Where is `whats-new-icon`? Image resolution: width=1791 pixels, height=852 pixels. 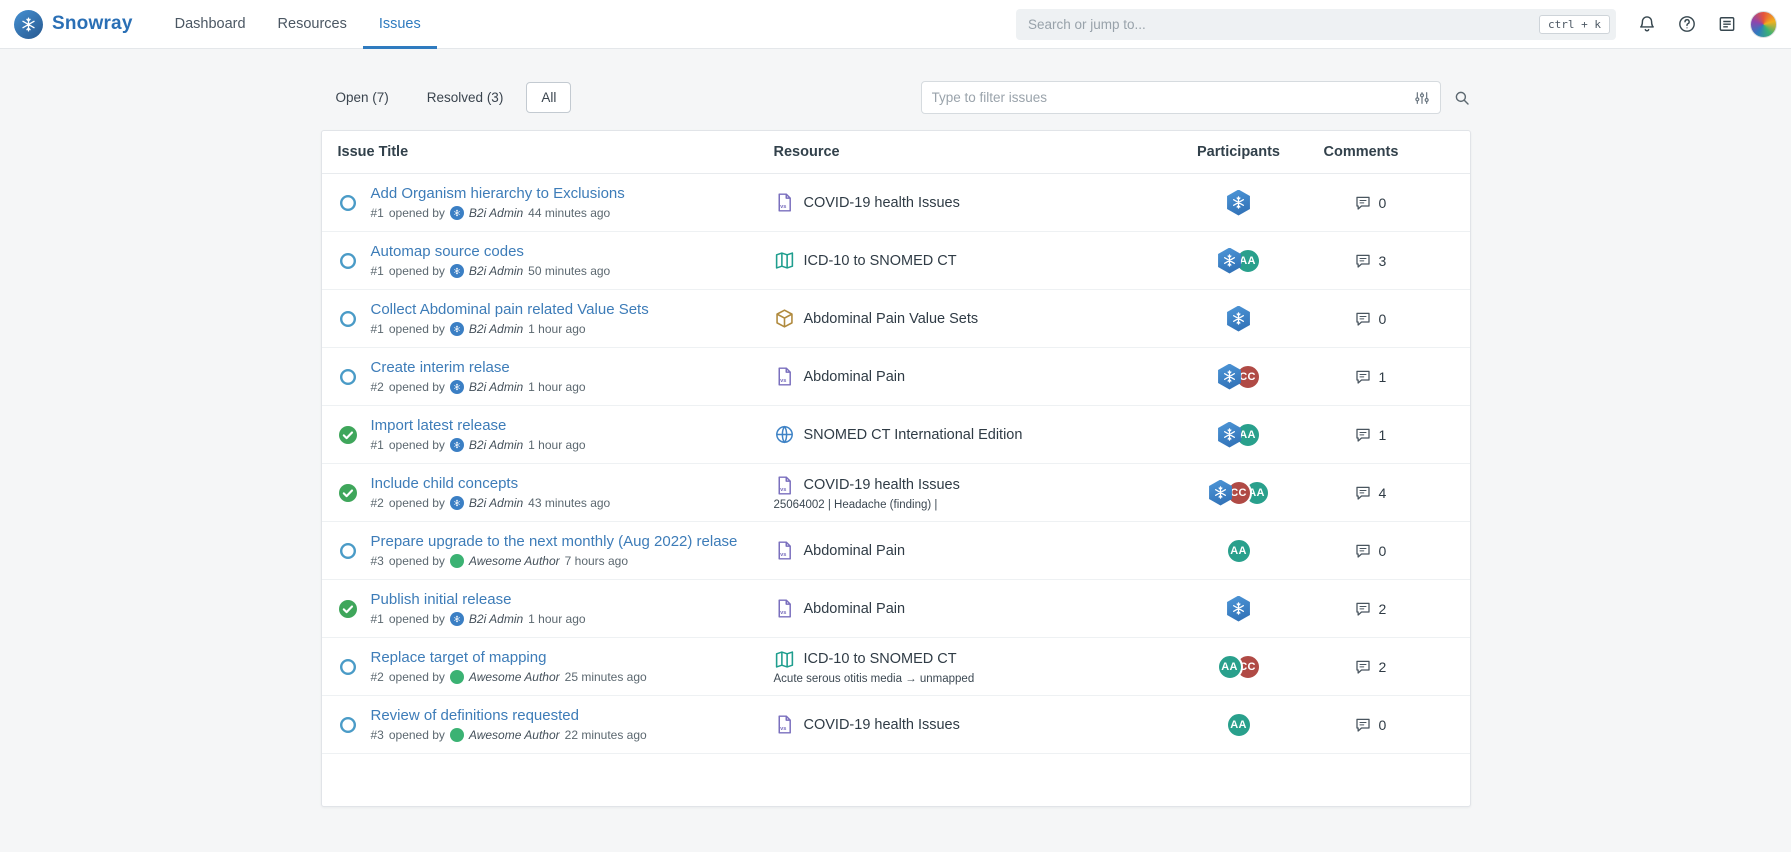 whats-new-icon is located at coordinates (1727, 24).